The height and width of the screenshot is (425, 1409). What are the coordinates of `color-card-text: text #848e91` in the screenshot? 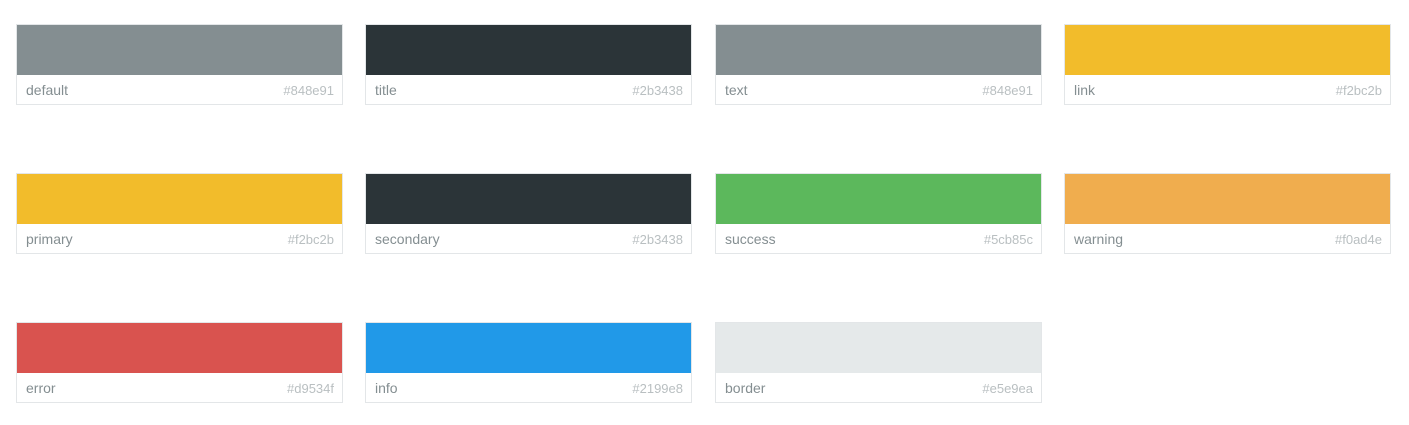 It's located at (878, 64).